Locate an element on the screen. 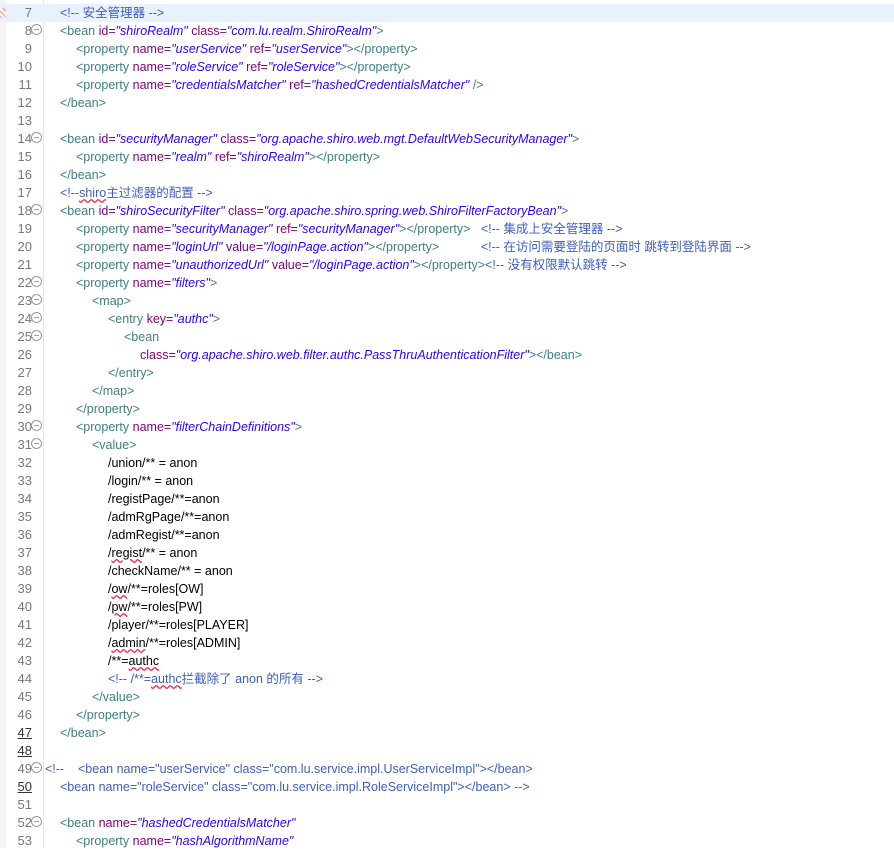 This screenshot has height=850, width=894. code-text: <bean name="hashedCredentialsMatcher" is located at coordinates (177, 823).